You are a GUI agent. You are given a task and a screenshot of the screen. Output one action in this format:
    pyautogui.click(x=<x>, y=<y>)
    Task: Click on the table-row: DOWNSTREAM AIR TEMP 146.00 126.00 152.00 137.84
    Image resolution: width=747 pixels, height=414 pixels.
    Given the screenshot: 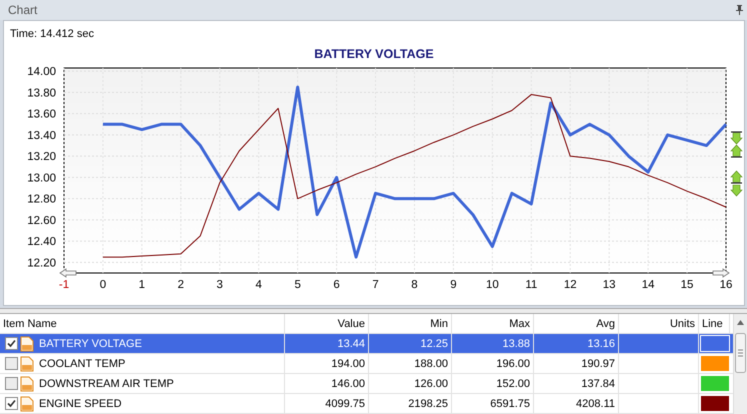 What is the action you would take?
    pyautogui.click(x=366, y=384)
    